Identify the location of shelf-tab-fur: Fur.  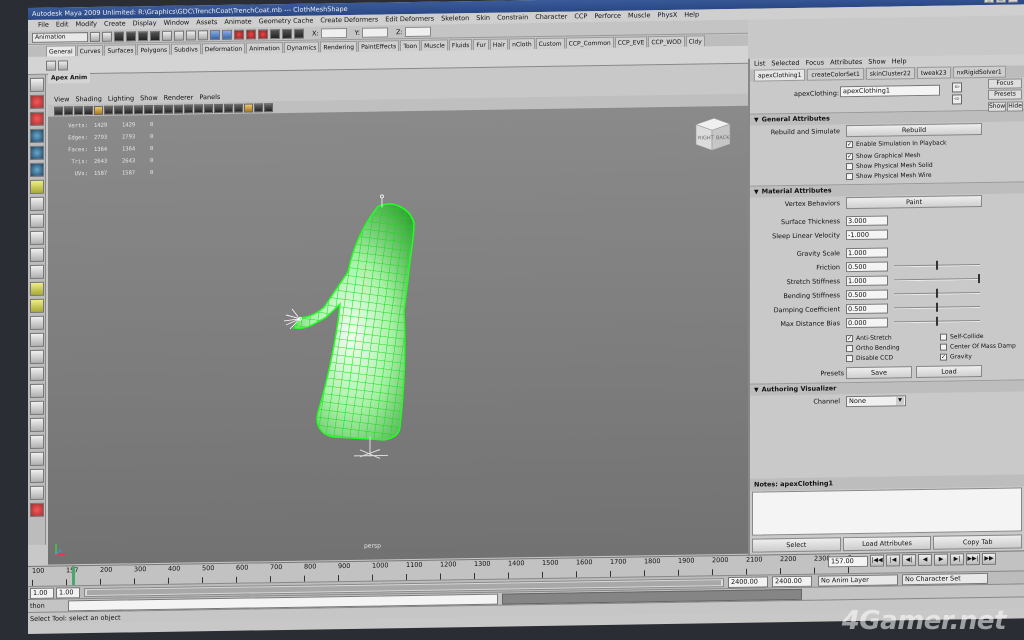
(481, 44).